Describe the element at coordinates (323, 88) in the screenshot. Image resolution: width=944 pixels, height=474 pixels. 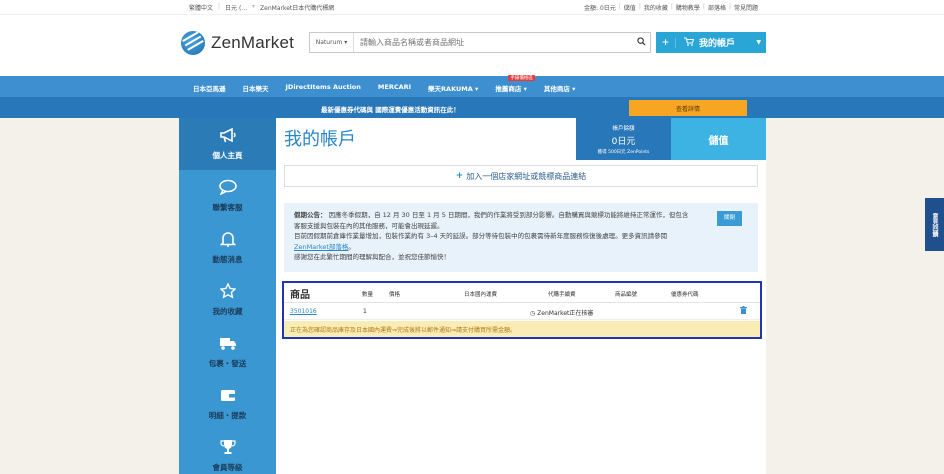
I see `nav-item-auction: JDirectItems Auction` at that location.